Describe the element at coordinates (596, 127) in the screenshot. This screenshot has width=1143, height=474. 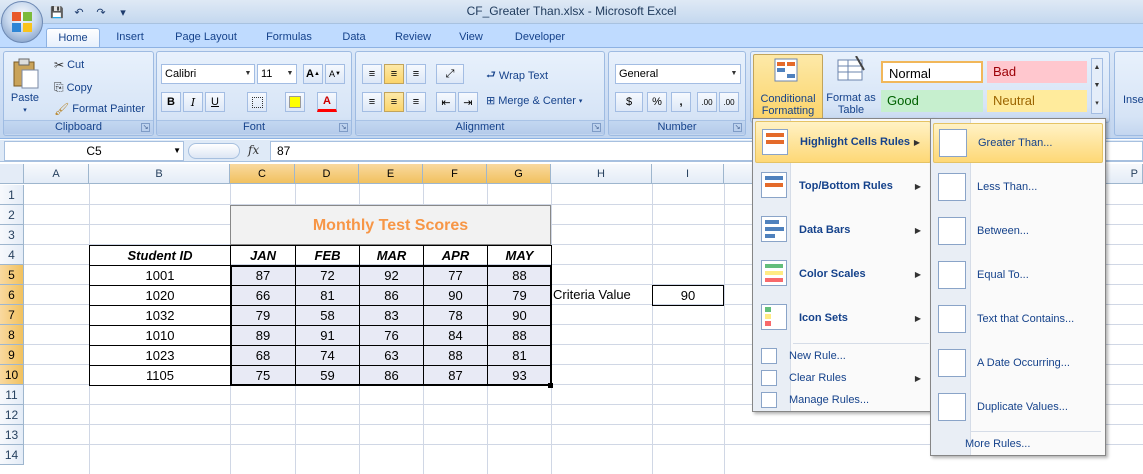
I see `alignment-launcher-icon: ↘` at that location.